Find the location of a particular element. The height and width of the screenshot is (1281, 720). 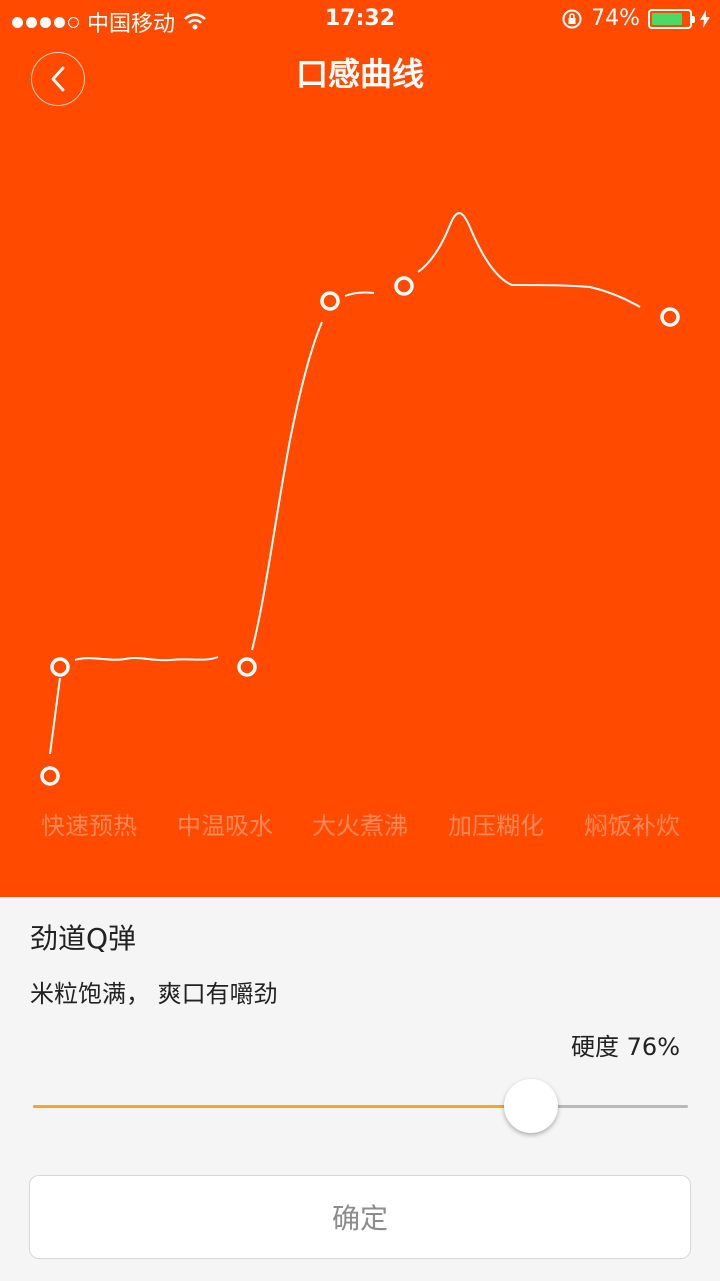

hardness-slider is located at coordinates (360, 1107).